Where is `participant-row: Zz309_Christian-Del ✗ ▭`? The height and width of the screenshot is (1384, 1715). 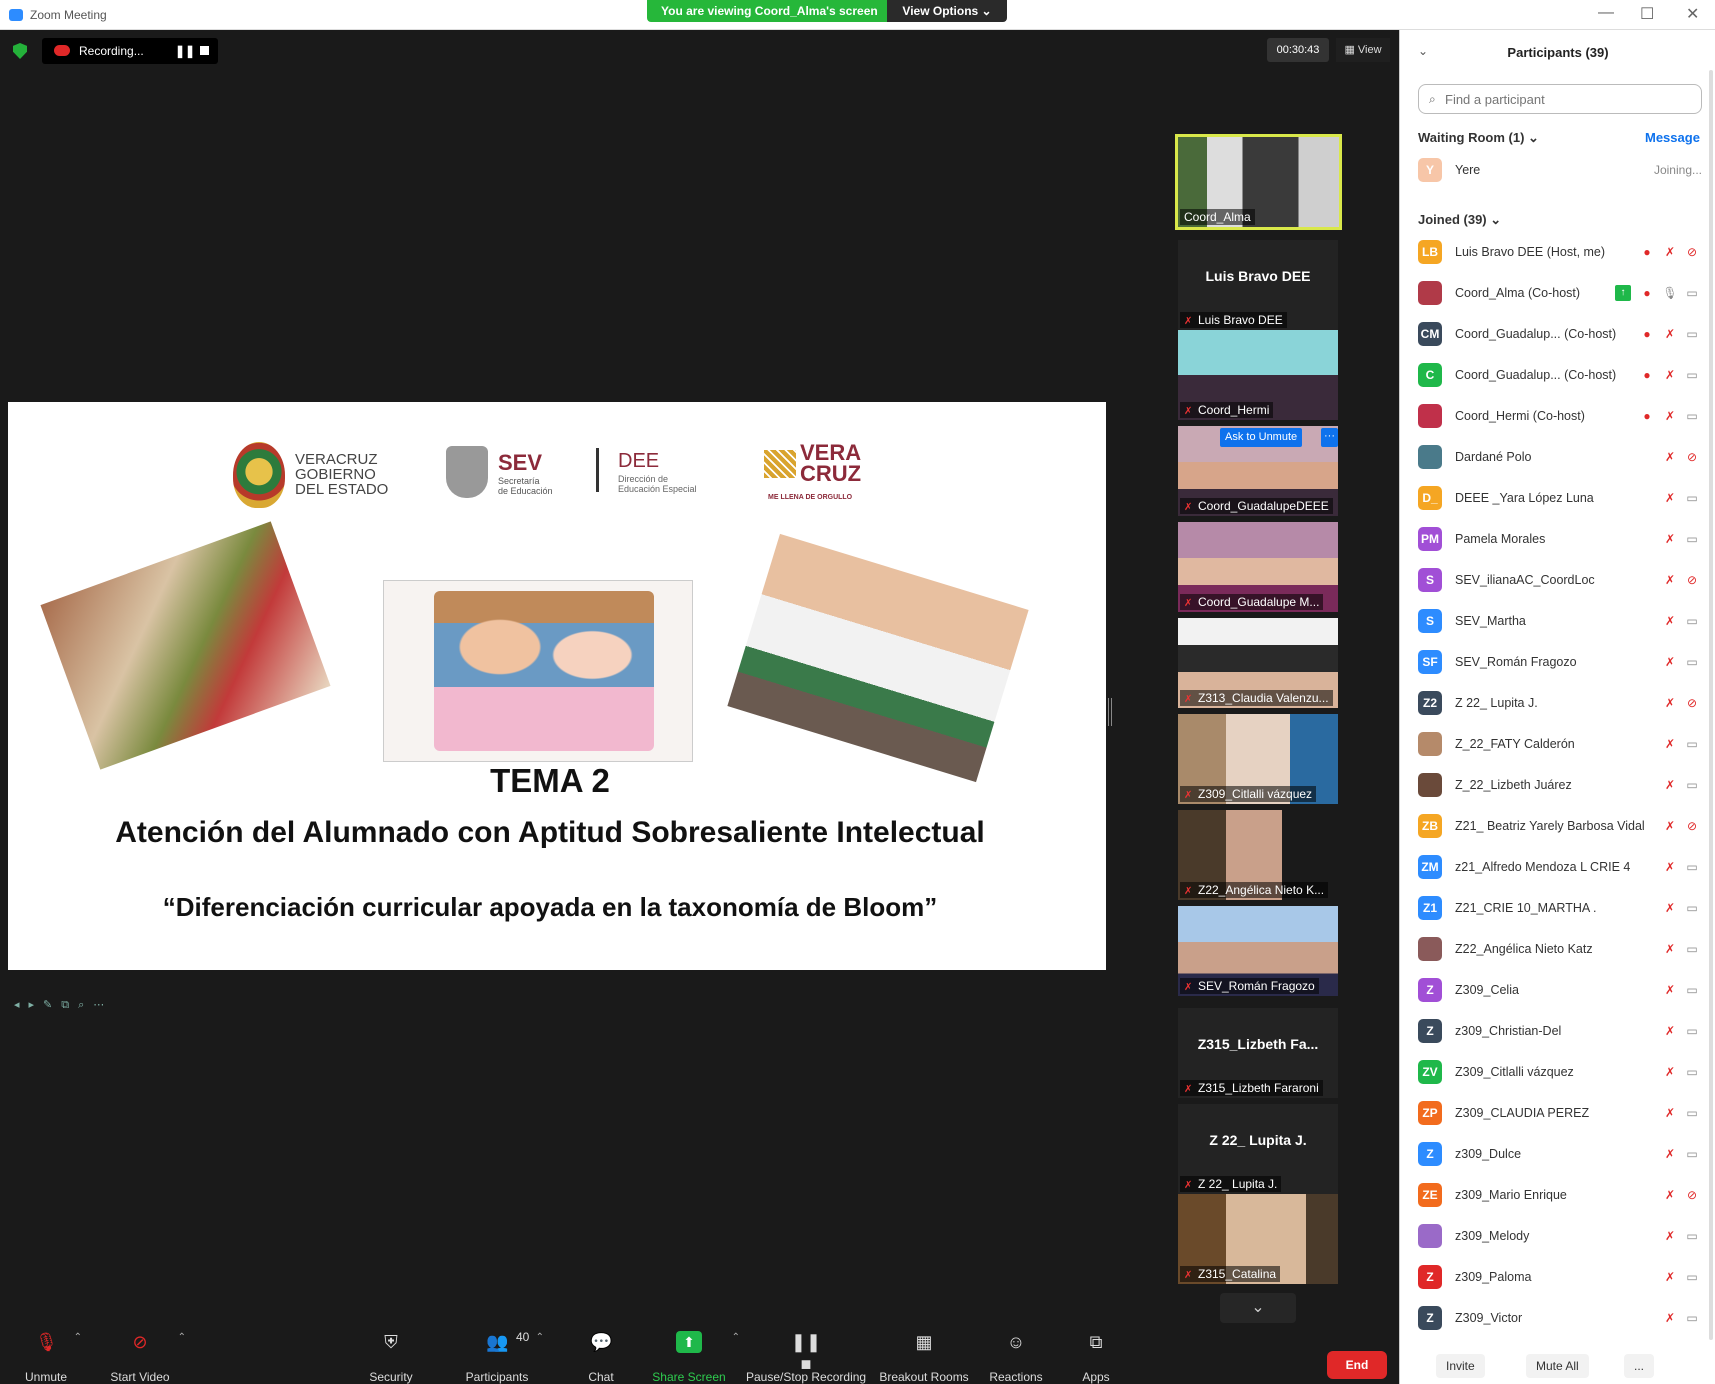
participant-row: Zz309_Christian-Del ✗ ▭ is located at coordinates (1563, 1031).